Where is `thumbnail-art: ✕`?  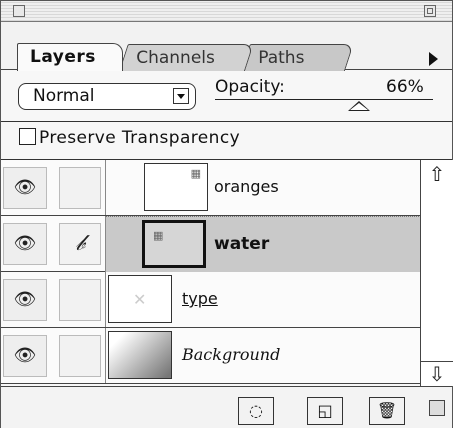 thumbnail-art: ✕ is located at coordinates (140, 299).